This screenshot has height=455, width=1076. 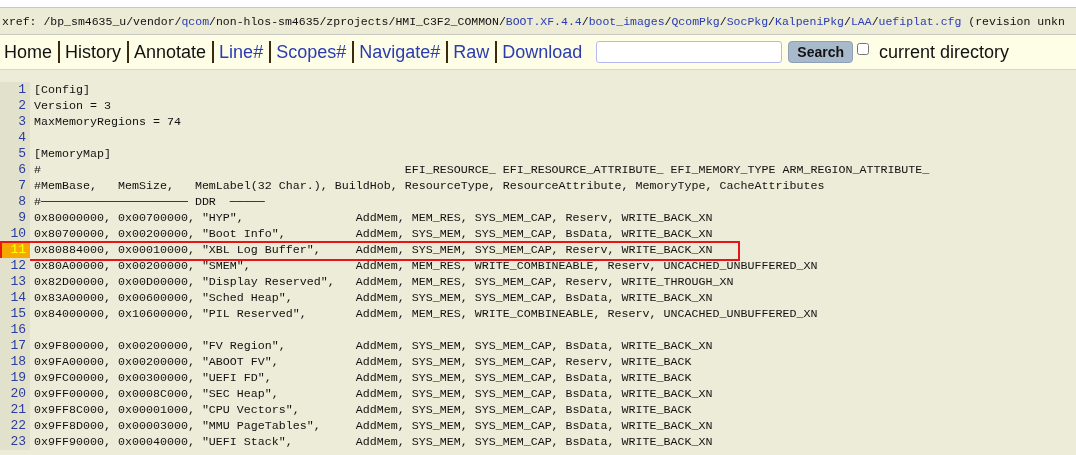 I want to click on code-line: # EFI_RESOURCE_ EFI_RESOURCE_ATTRIBUTE_ EFI_MEMORY_TYPE ARM_REGION_ATTRIBUTE_, so click(x=481, y=170).